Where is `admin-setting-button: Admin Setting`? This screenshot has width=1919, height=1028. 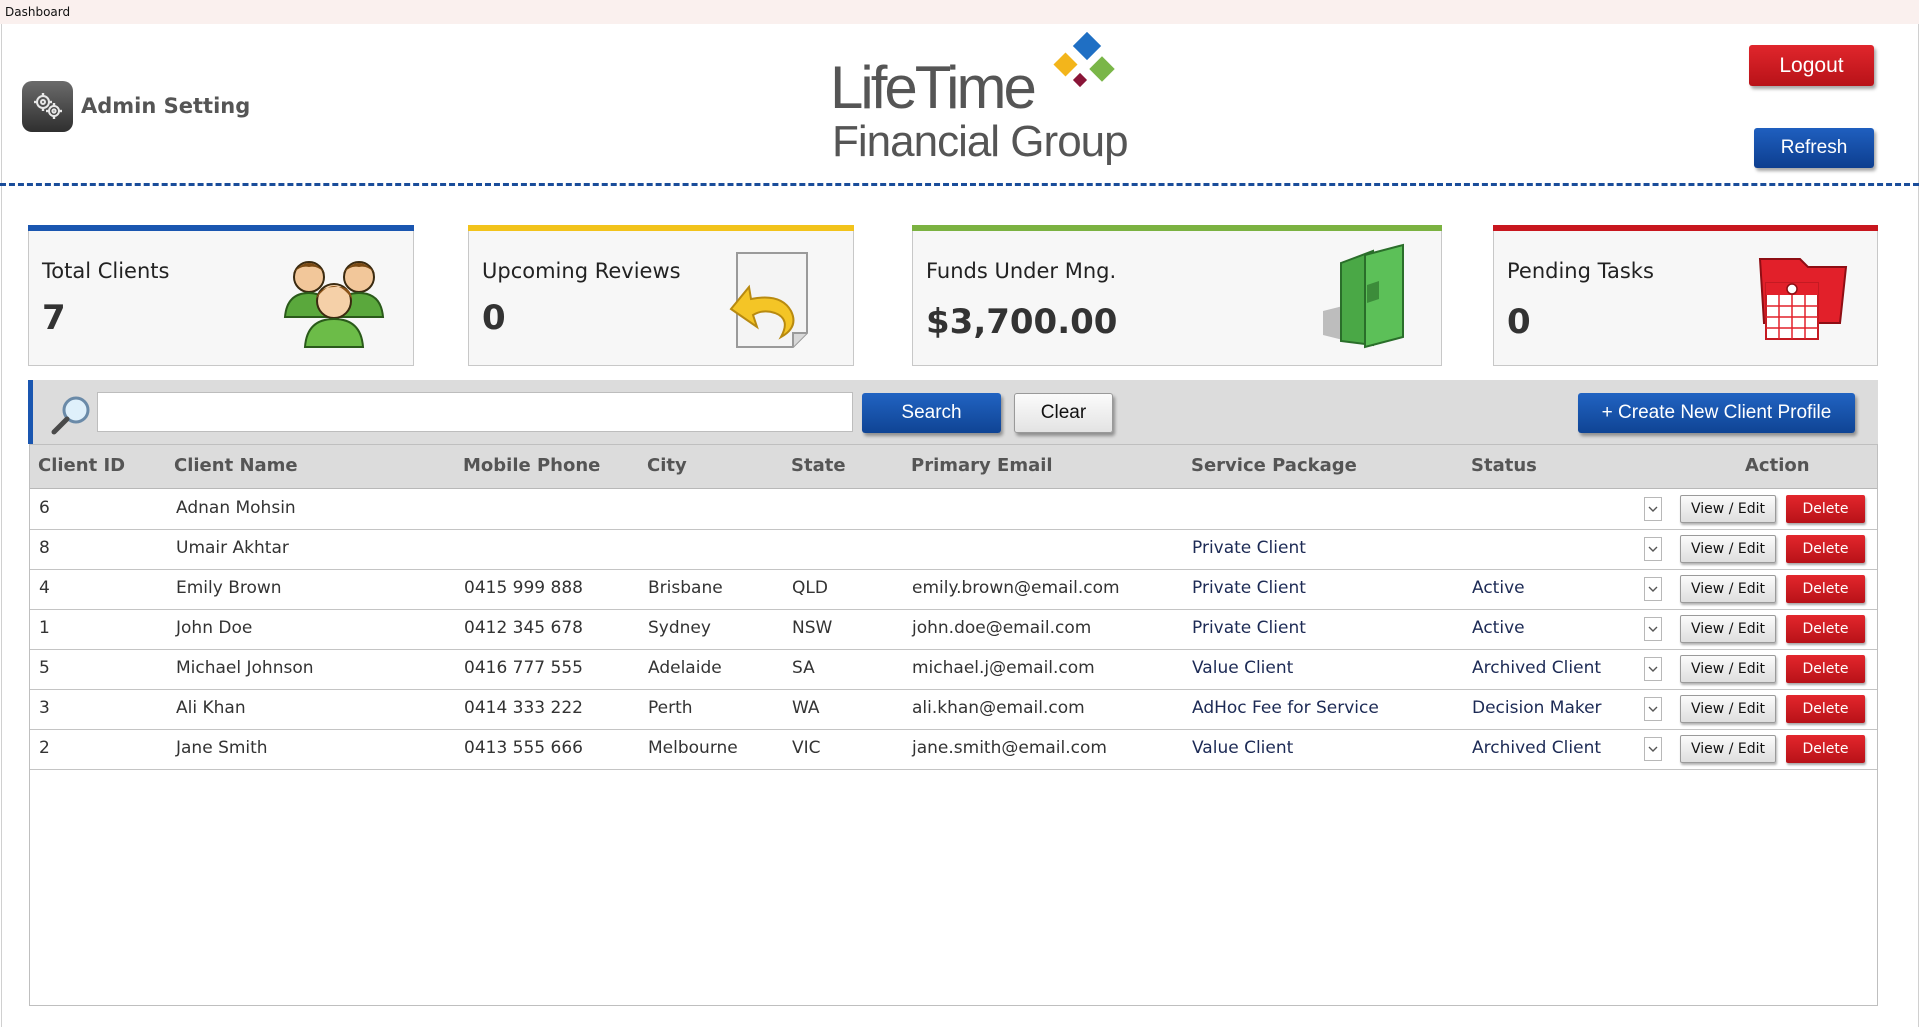
admin-setting-button: Admin Setting is located at coordinates (136, 106).